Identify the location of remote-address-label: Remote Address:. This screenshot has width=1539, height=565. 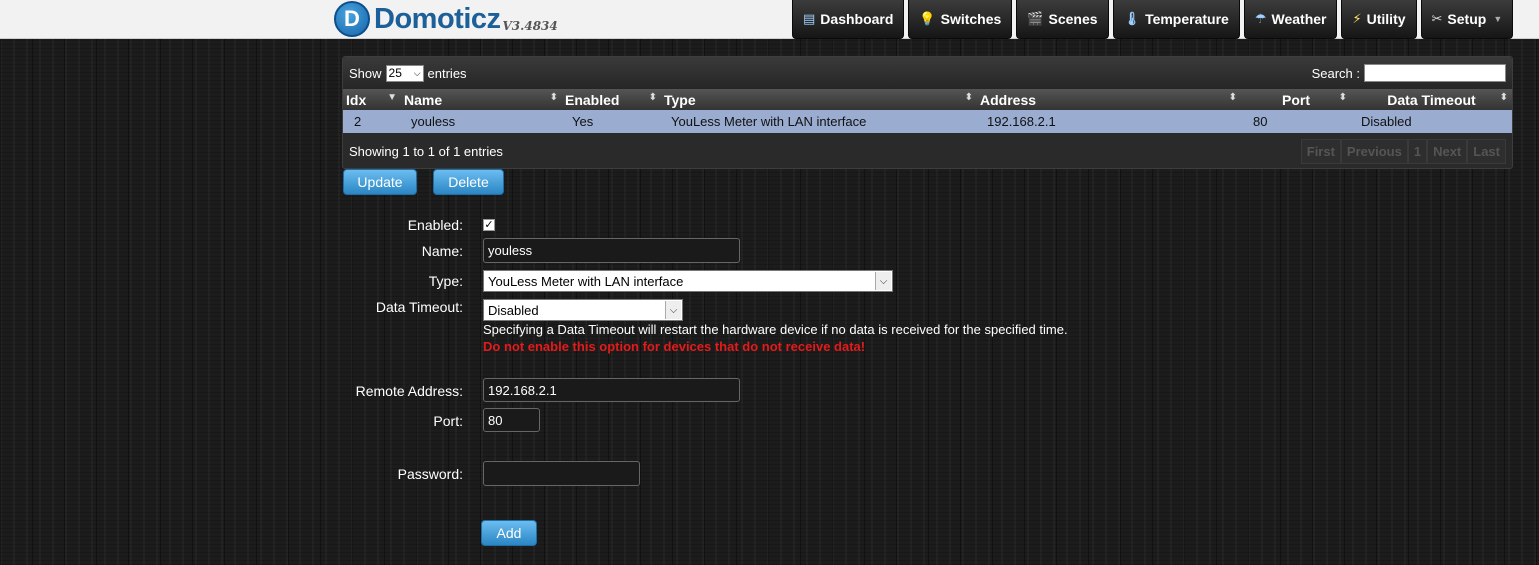
(409, 391).